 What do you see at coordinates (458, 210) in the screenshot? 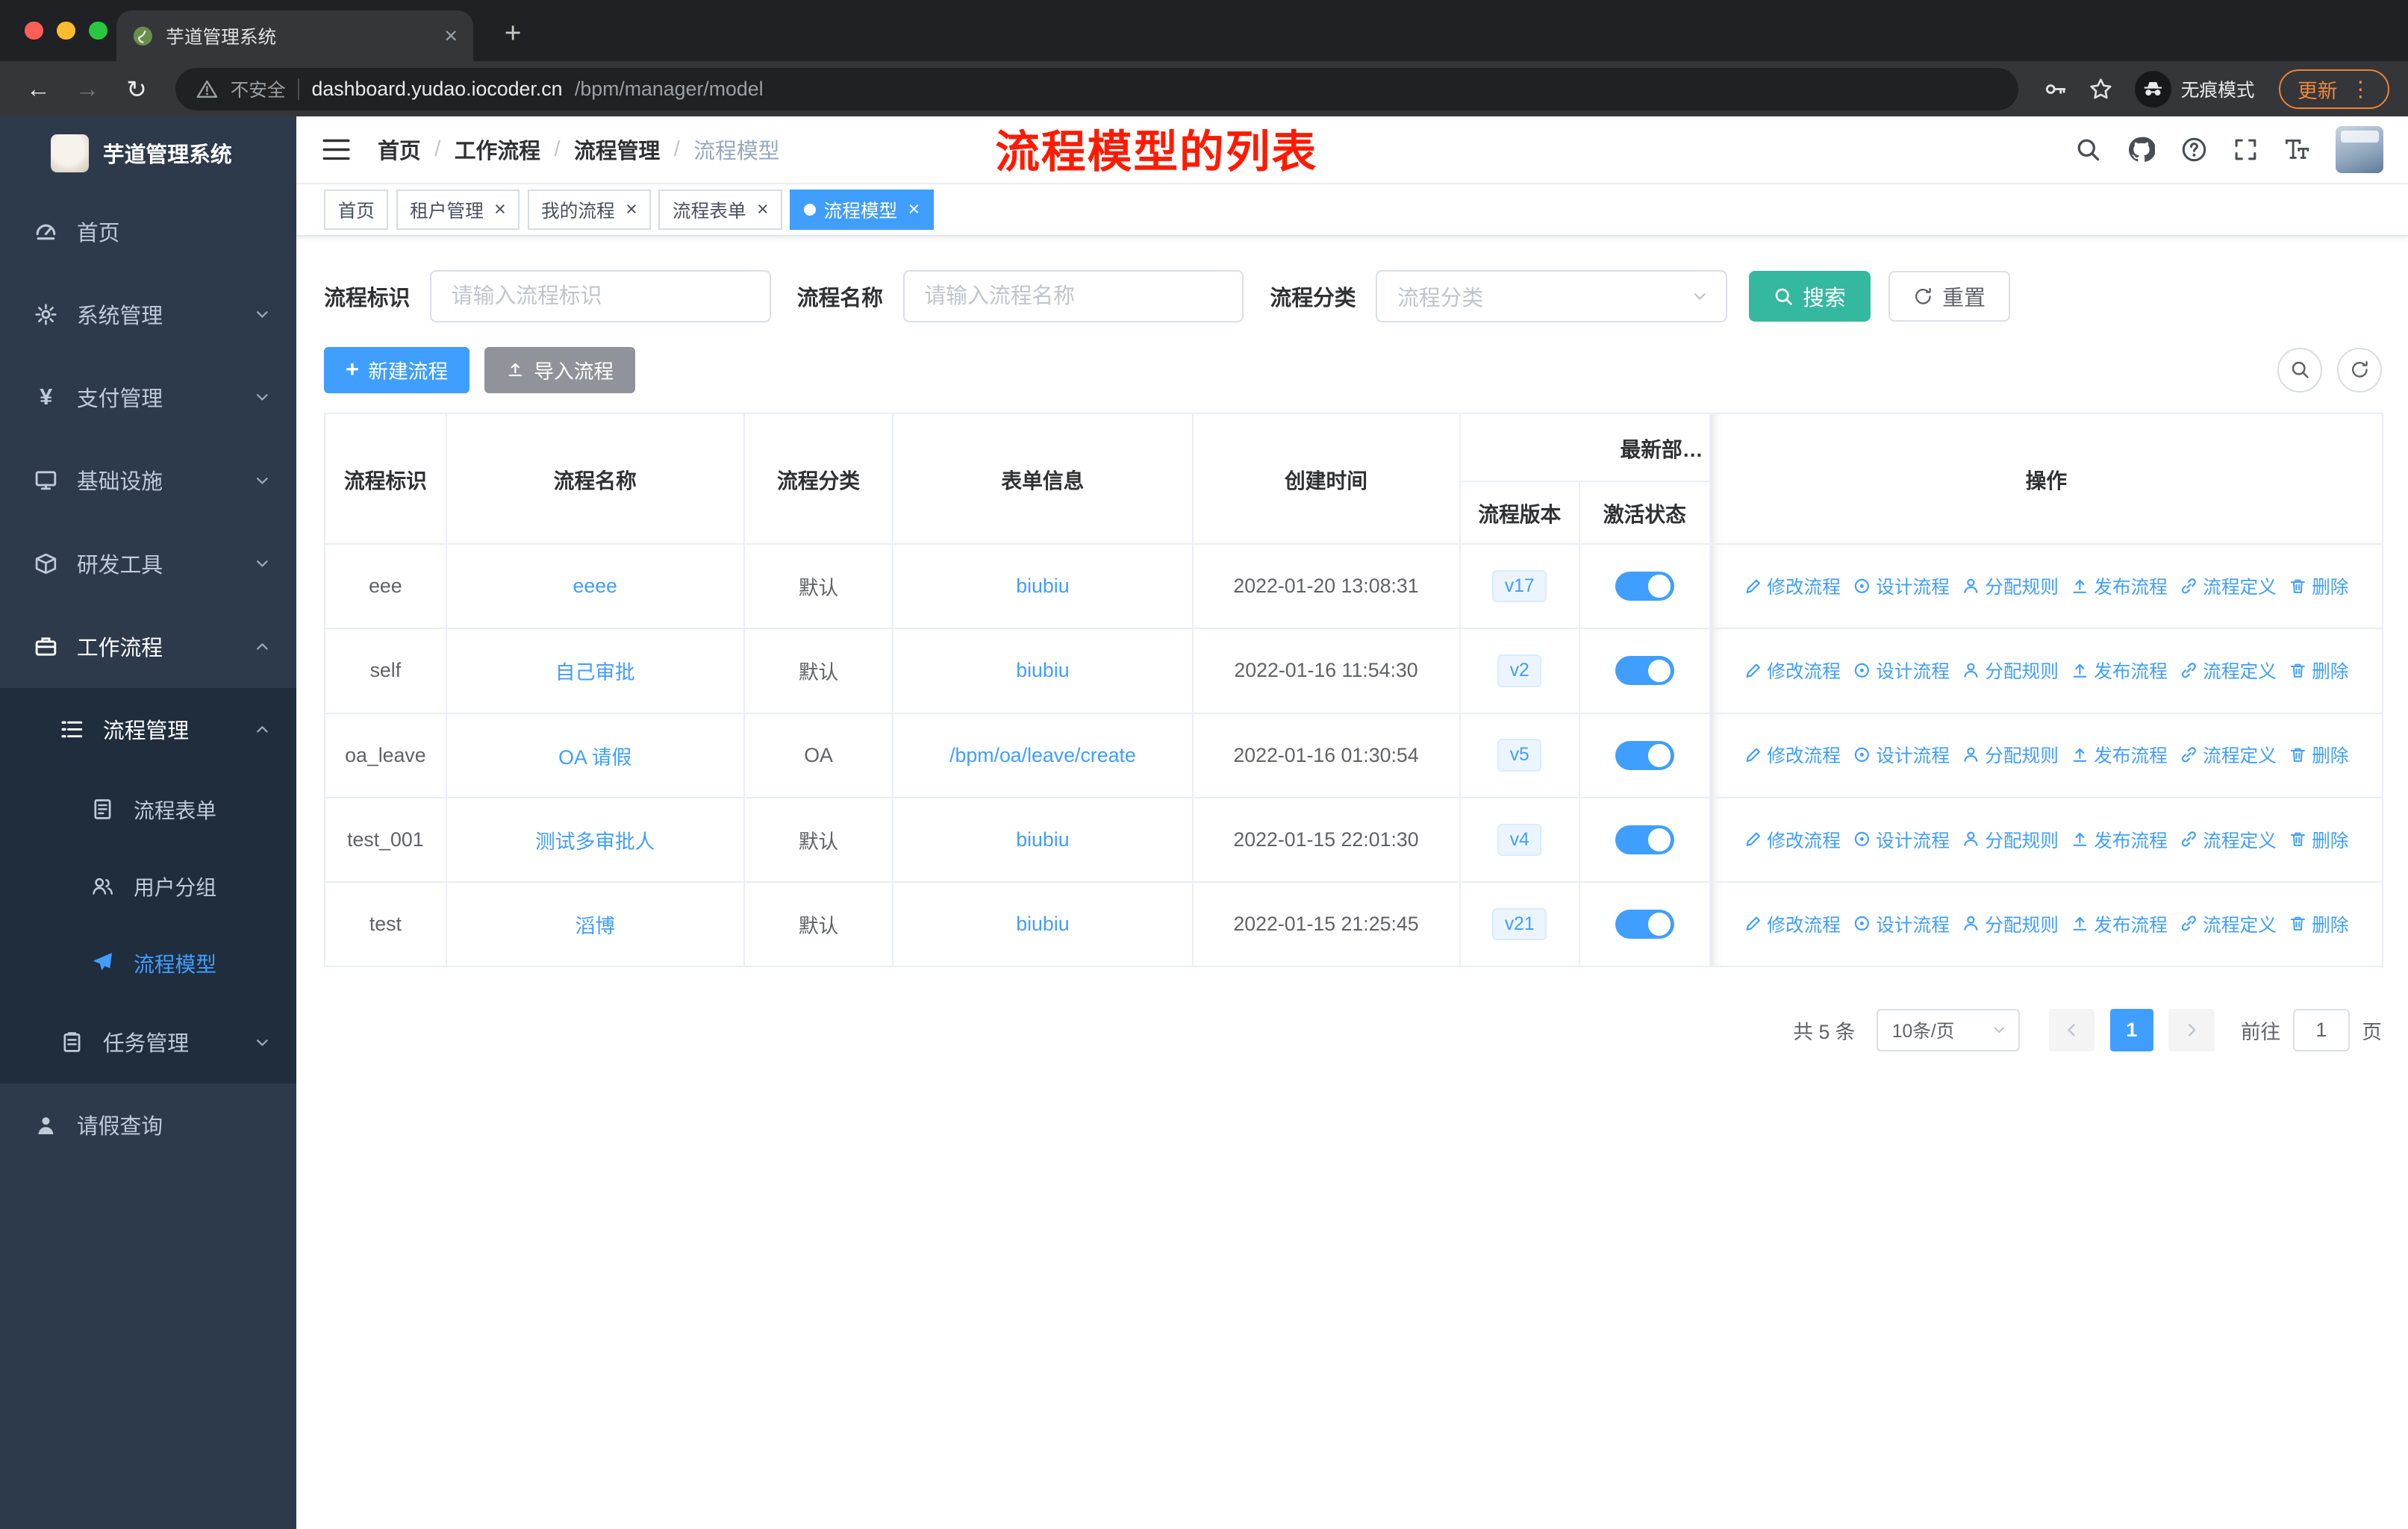
I see `tag-tenant-management: 租户管理 ×` at bounding box center [458, 210].